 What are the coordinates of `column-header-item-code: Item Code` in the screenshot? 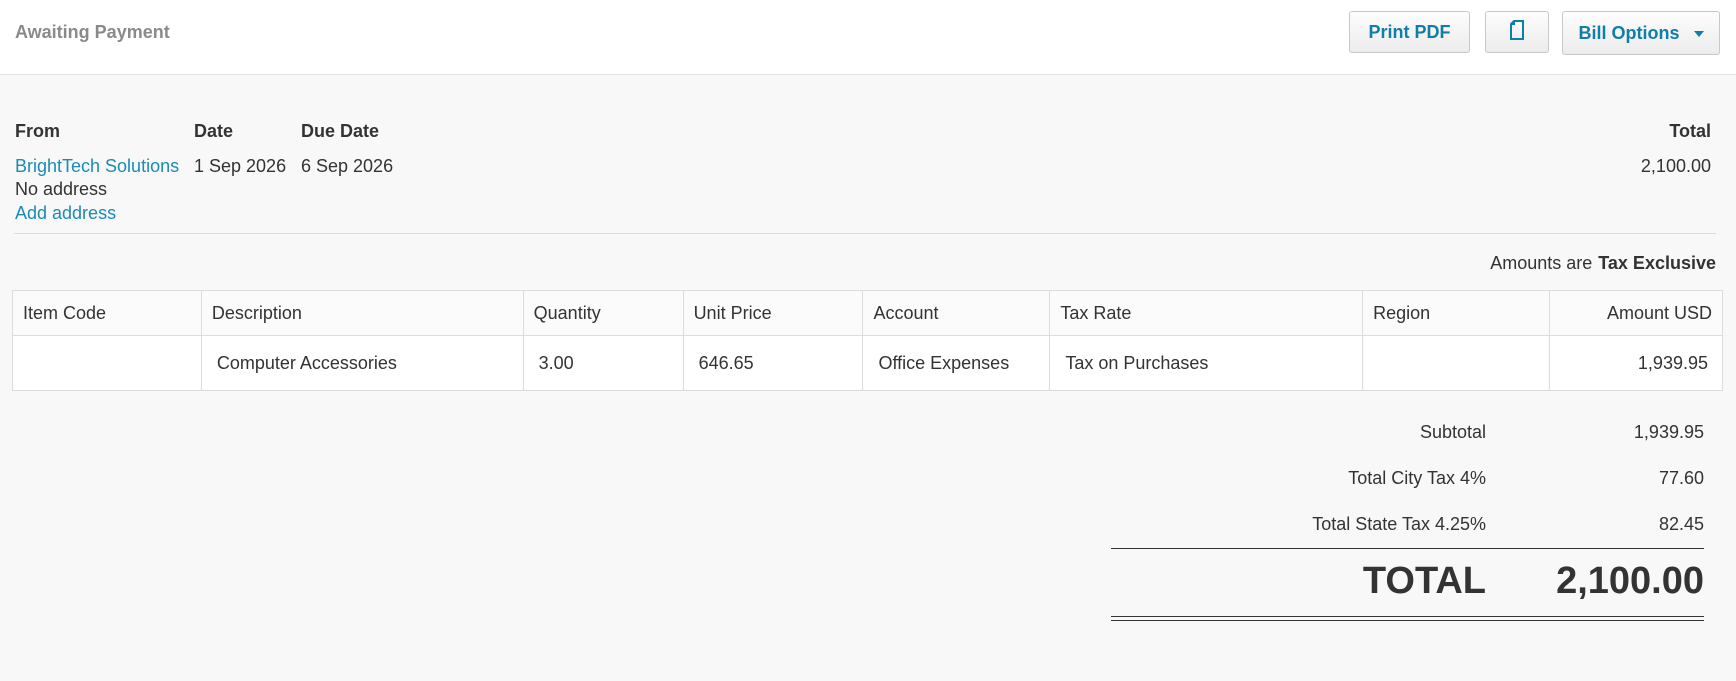 It's located at (107, 313).